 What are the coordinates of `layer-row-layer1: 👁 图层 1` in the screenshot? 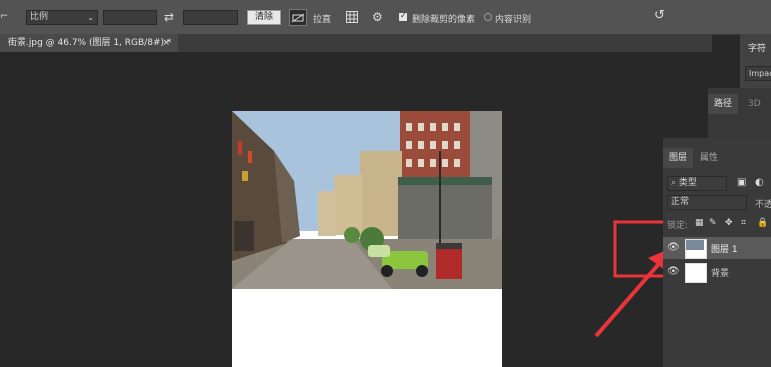 It's located at (717, 248).